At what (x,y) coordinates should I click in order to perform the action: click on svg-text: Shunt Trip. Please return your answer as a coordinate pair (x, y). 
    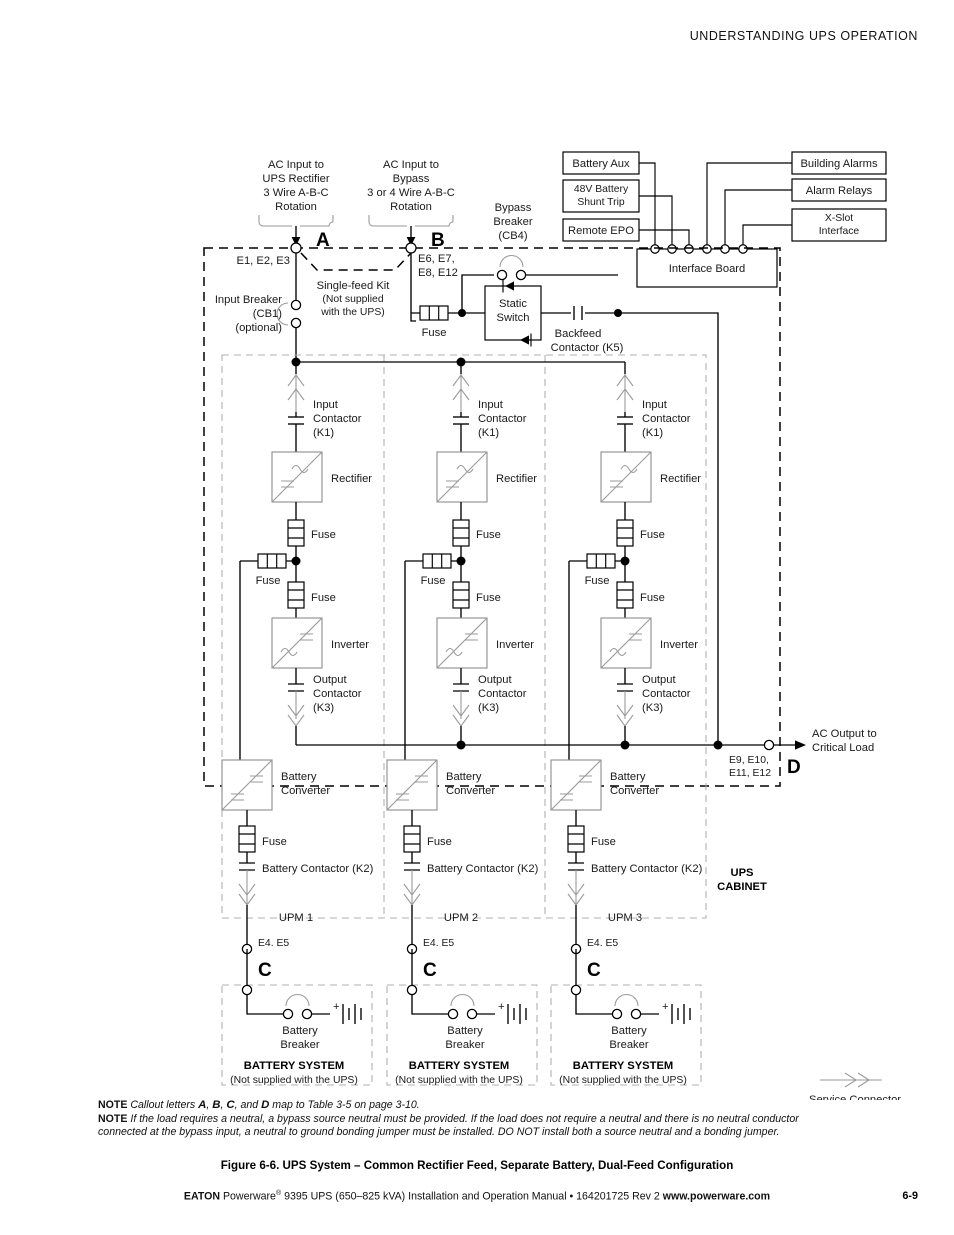
    Looking at the image, I should click on (601, 202).